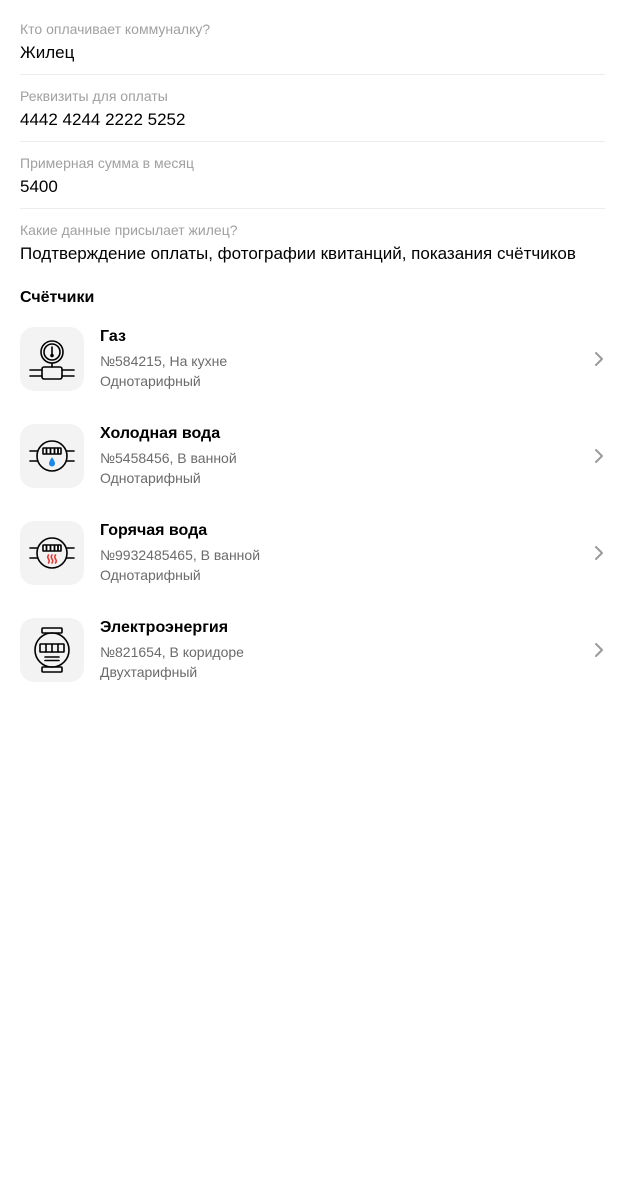  I want to click on meter-tariff: Двухтарифный, so click(149, 672).